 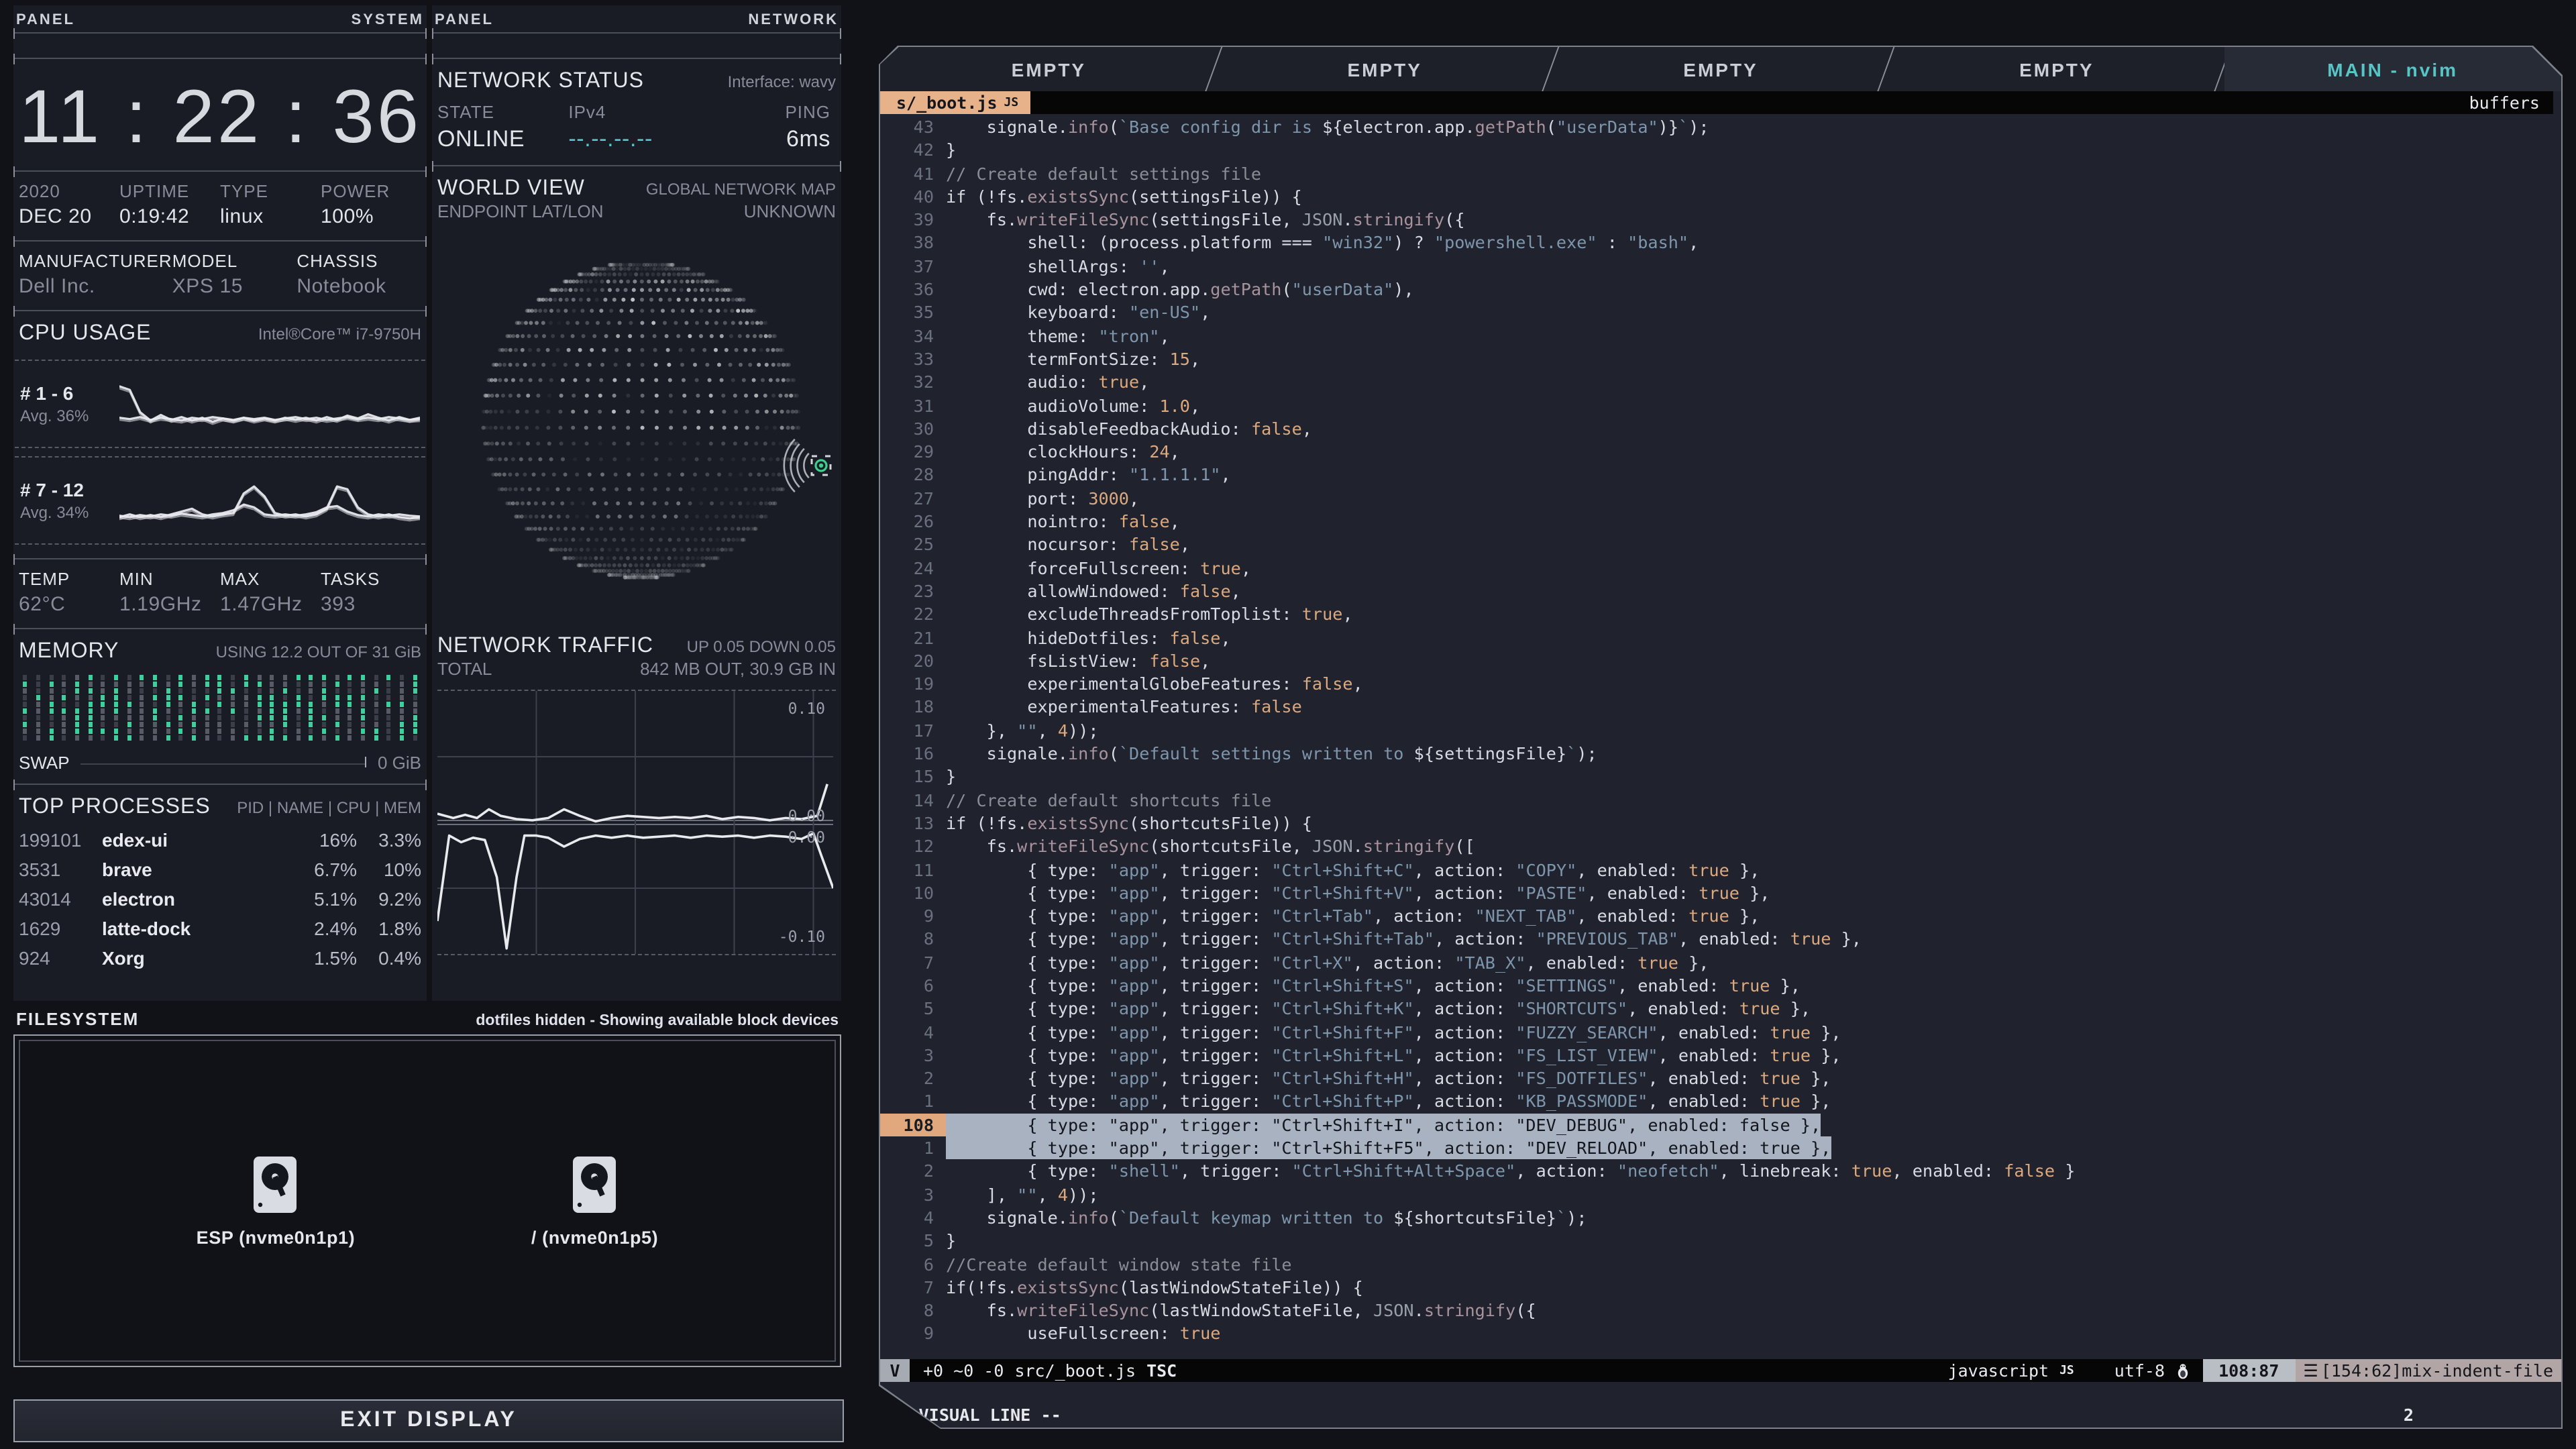 What do you see at coordinates (928, 1240) in the screenshot?
I see `line-number: 5` at bounding box center [928, 1240].